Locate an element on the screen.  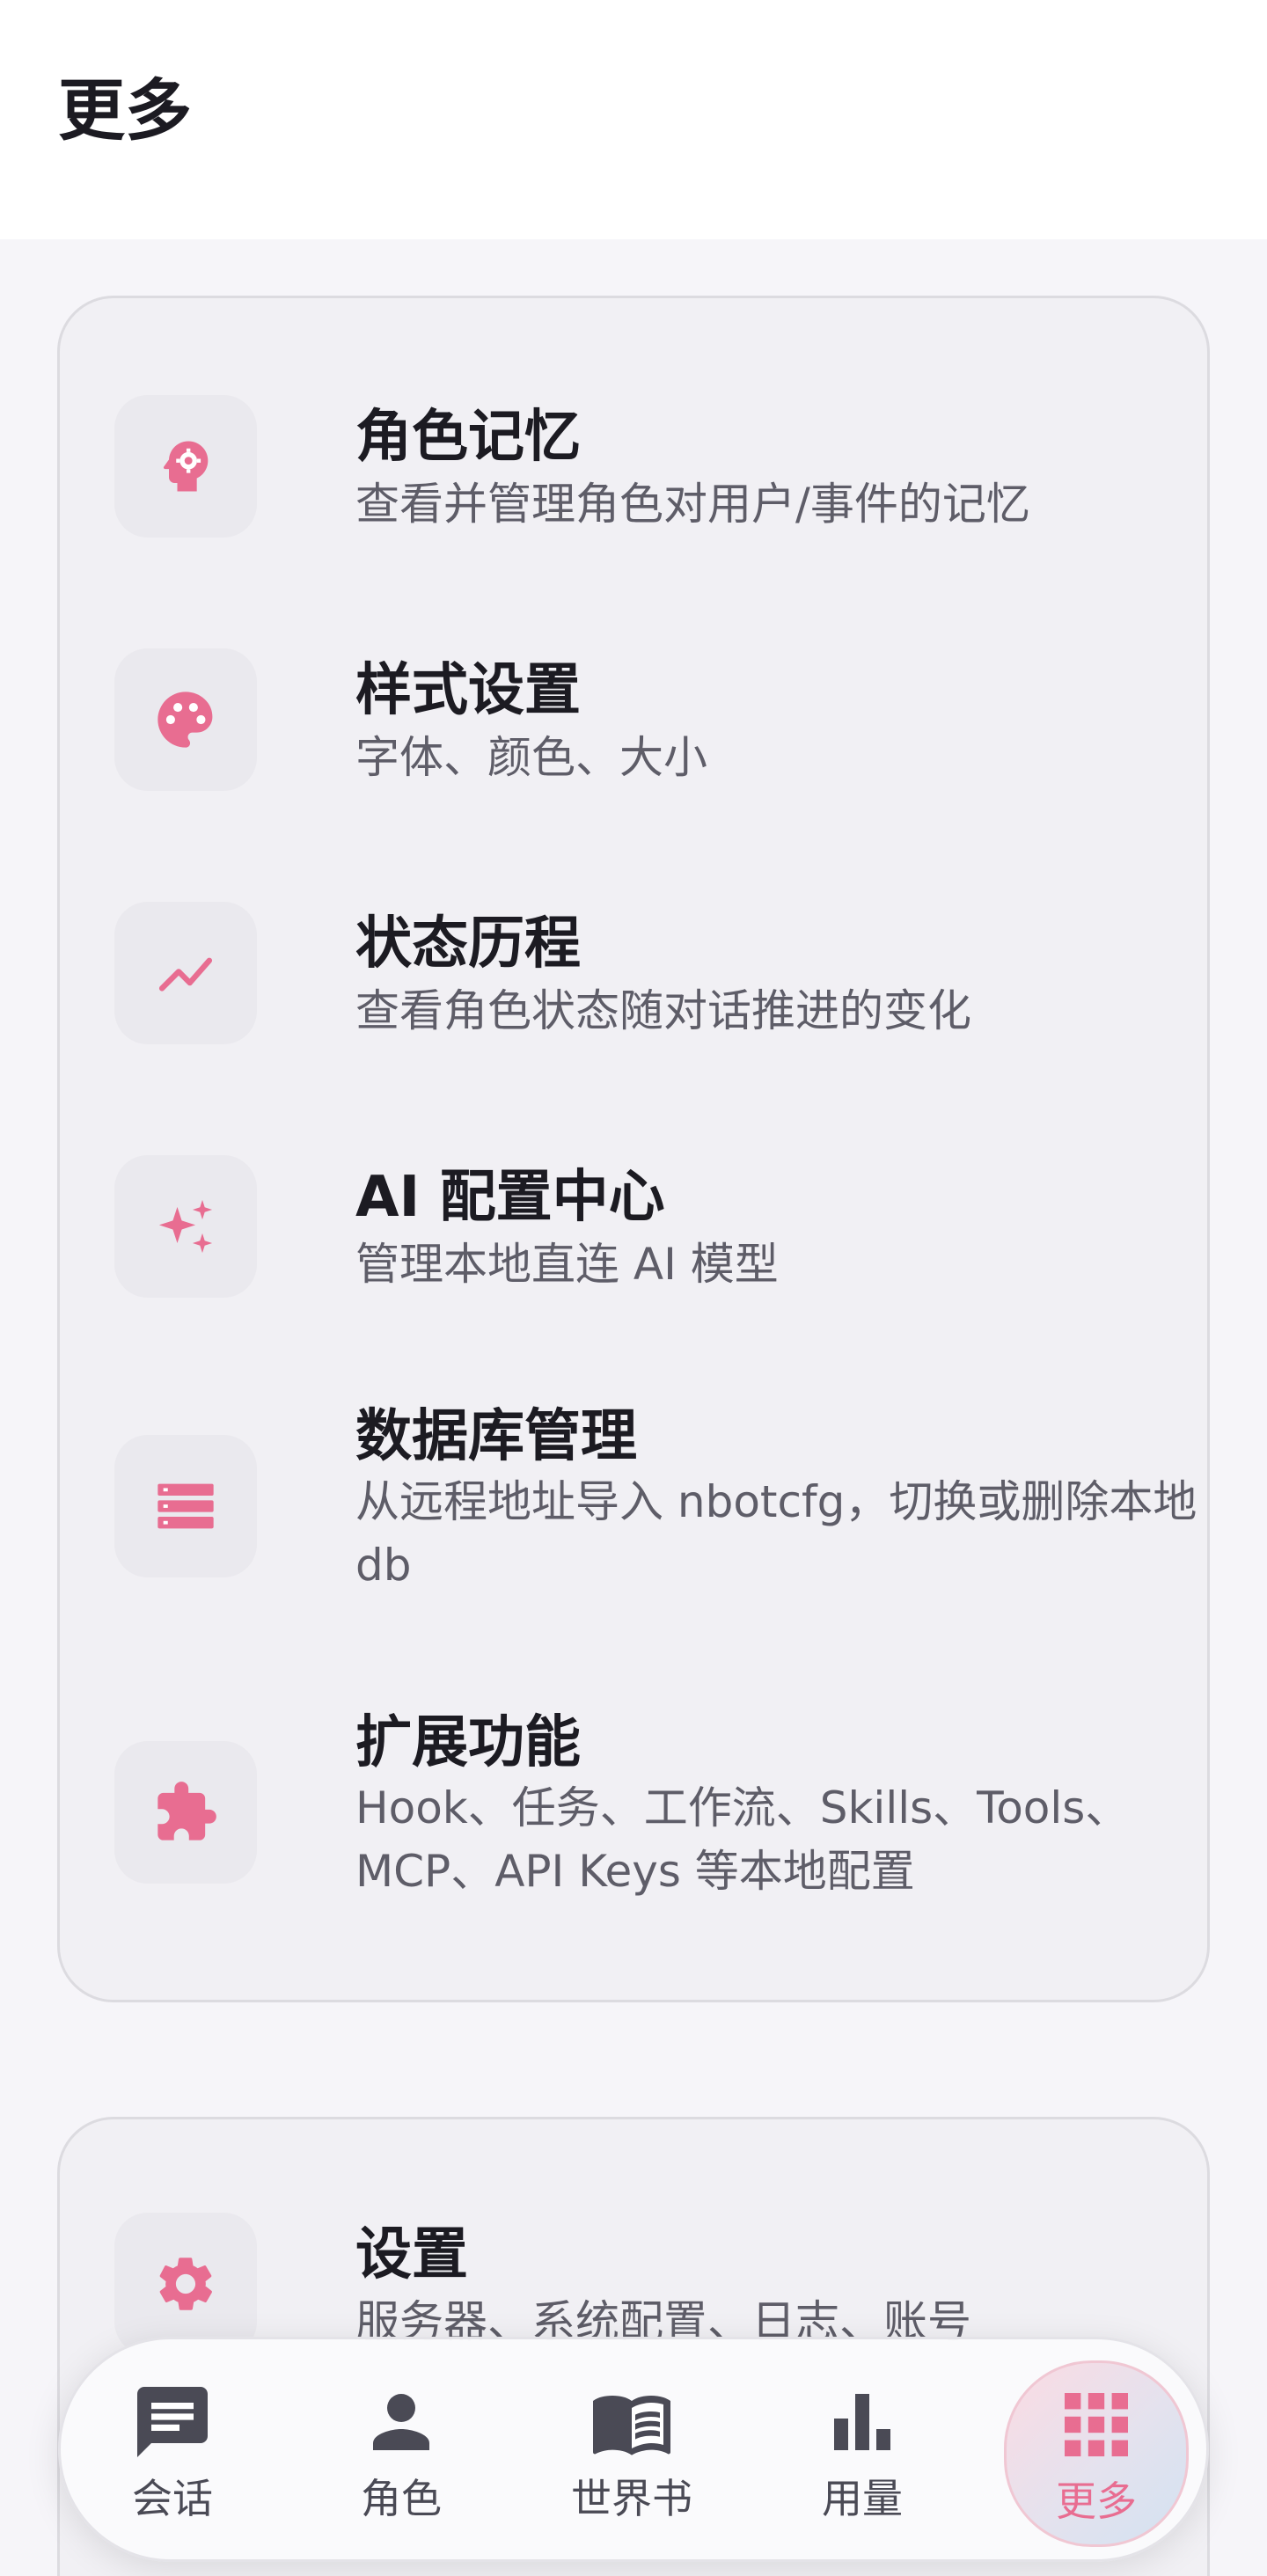
person-icon is located at coordinates (401, 2422).